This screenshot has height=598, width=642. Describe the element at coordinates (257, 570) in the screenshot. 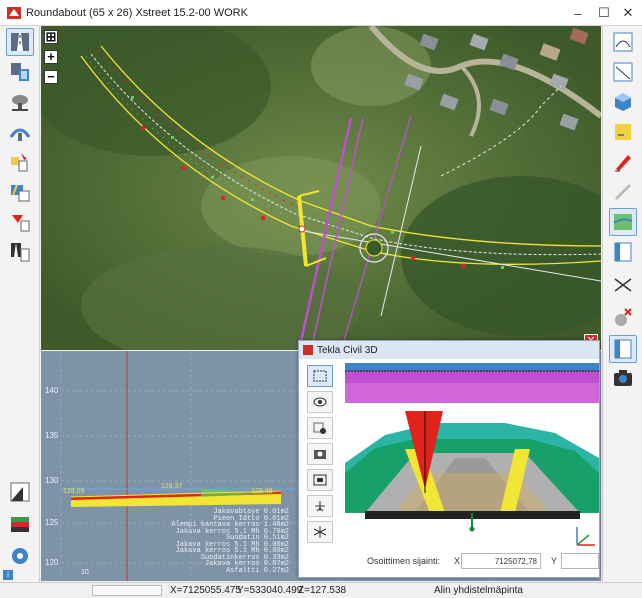

I see `layer-line: Asfaltti 0.27m2` at that location.